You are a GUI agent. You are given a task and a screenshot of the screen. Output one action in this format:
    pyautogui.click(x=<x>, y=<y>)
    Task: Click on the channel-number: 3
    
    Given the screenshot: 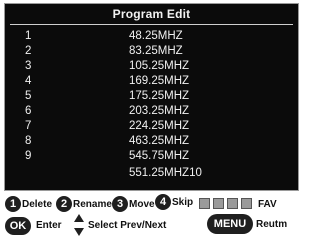 What is the action you would take?
    pyautogui.click(x=28, y=66)
    